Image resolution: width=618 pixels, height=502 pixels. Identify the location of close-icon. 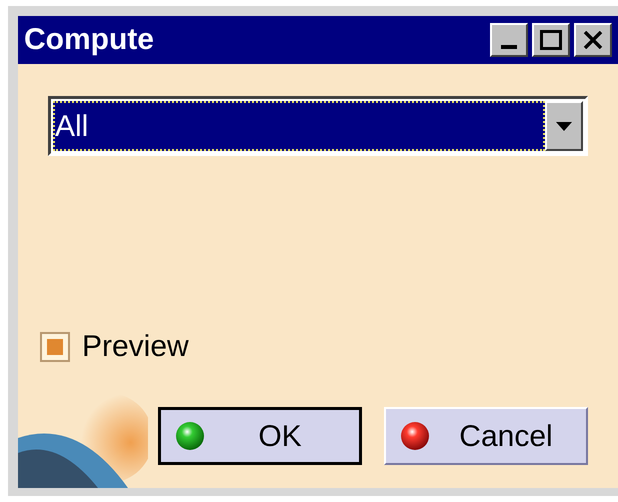
(593, 40).